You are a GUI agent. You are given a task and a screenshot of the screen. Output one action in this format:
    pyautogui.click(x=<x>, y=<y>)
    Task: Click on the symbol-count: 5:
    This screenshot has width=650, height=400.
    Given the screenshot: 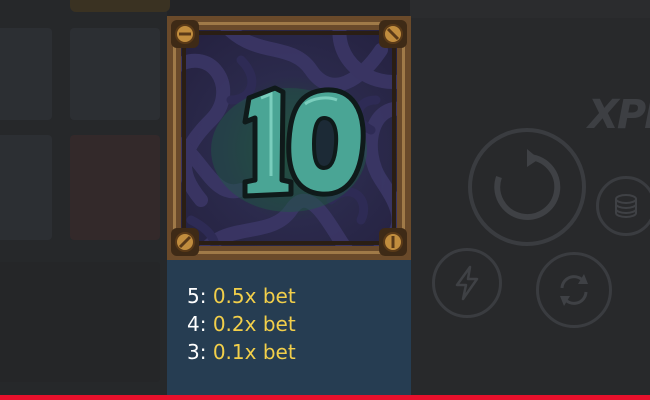 What is the action you would take?
    pyautogui.click(x=197, y=296)
    